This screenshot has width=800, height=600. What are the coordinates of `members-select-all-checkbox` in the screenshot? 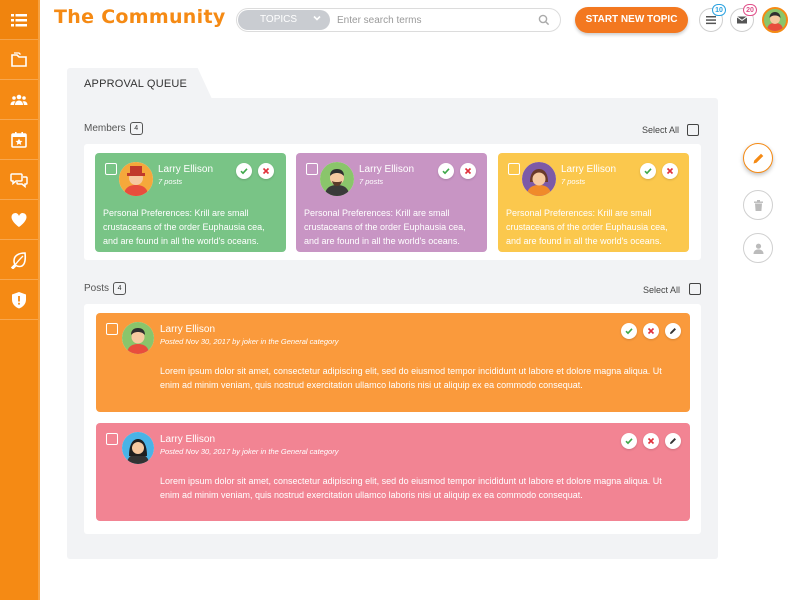 It's located at (693, 130).